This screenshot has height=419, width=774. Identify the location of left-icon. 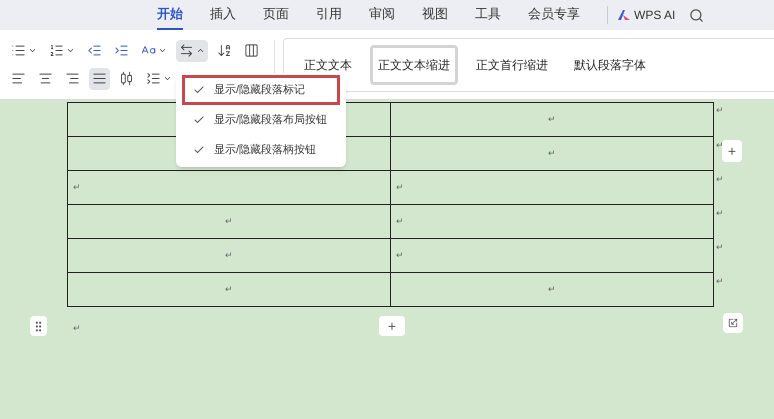
(18, 78).